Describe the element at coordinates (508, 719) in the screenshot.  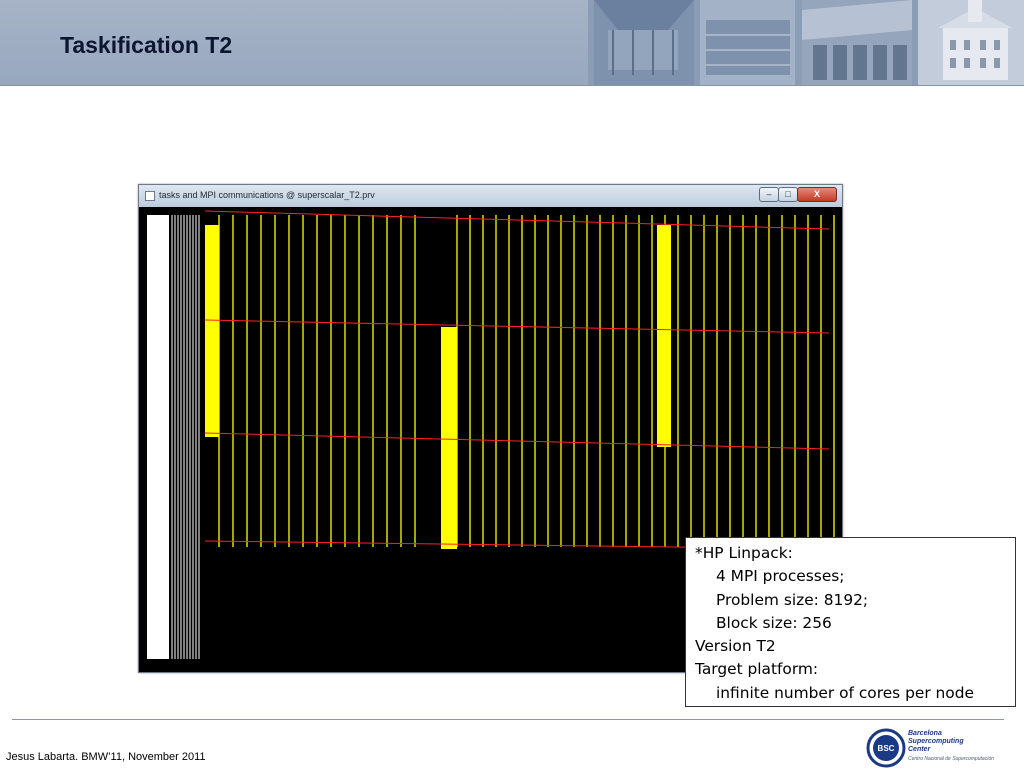
I see `footer-divider` at that location.